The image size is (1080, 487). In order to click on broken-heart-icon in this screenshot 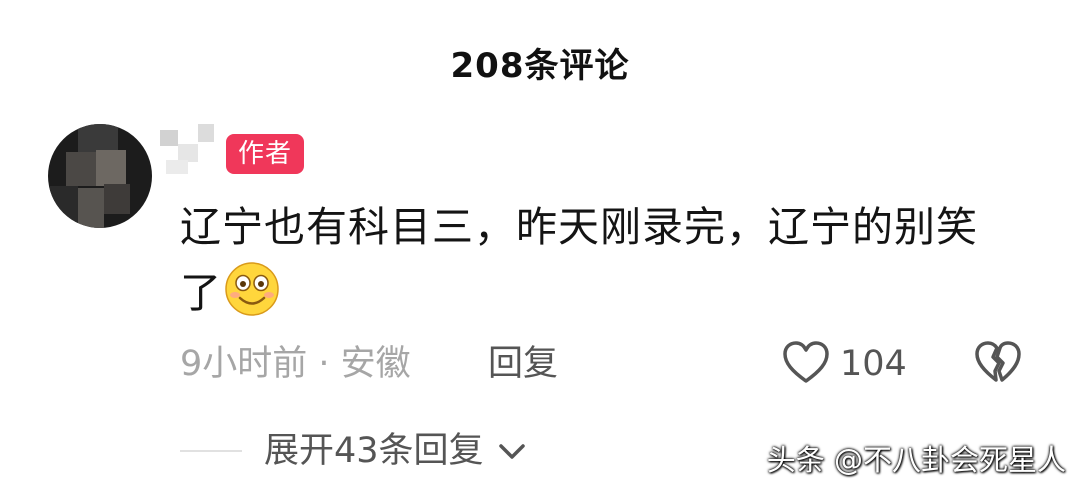, I will do `click(998, 363)`.